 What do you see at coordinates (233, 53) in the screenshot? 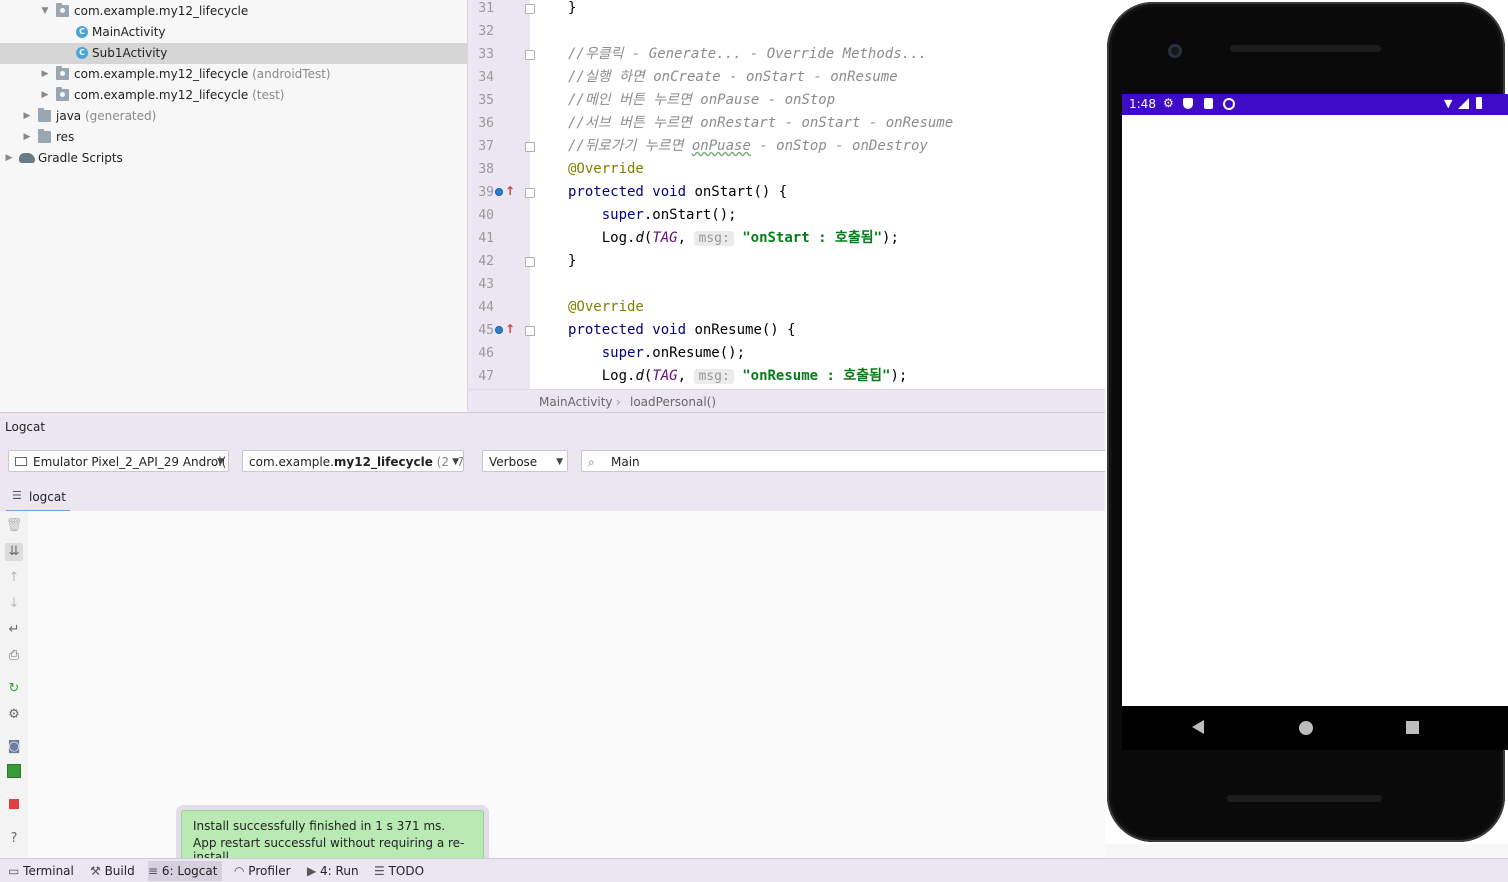
I see `tree-item: C Sub1Activity` at bounding box center [233, 53].